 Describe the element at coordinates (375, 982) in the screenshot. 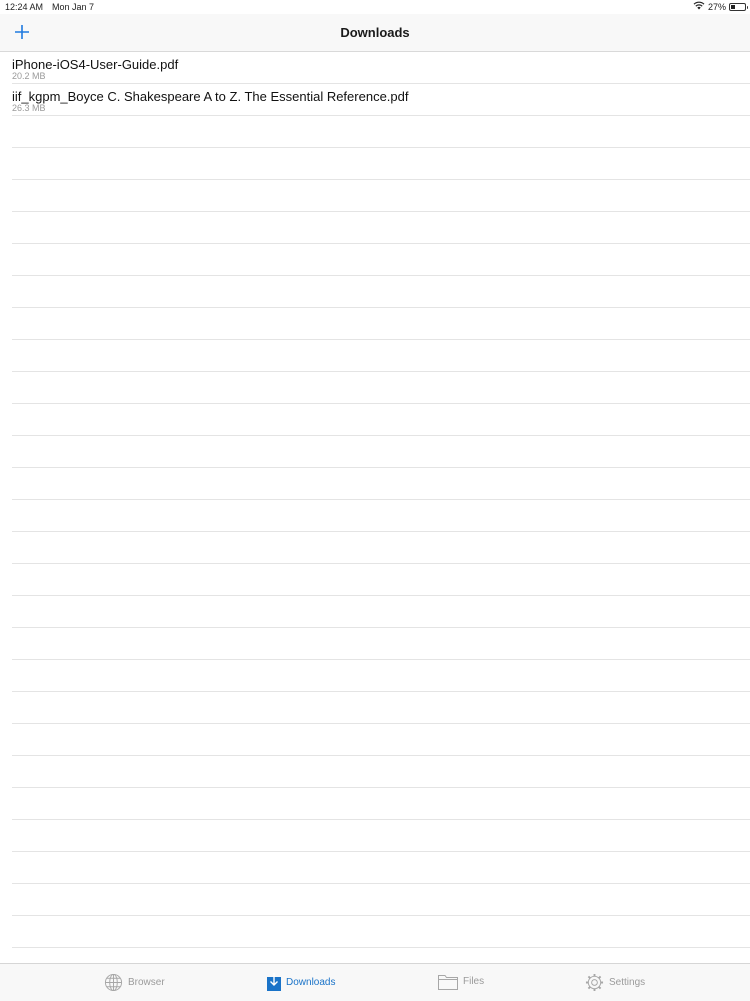

I see `tab-bar: Browser Downloads Files Settings` at that location.